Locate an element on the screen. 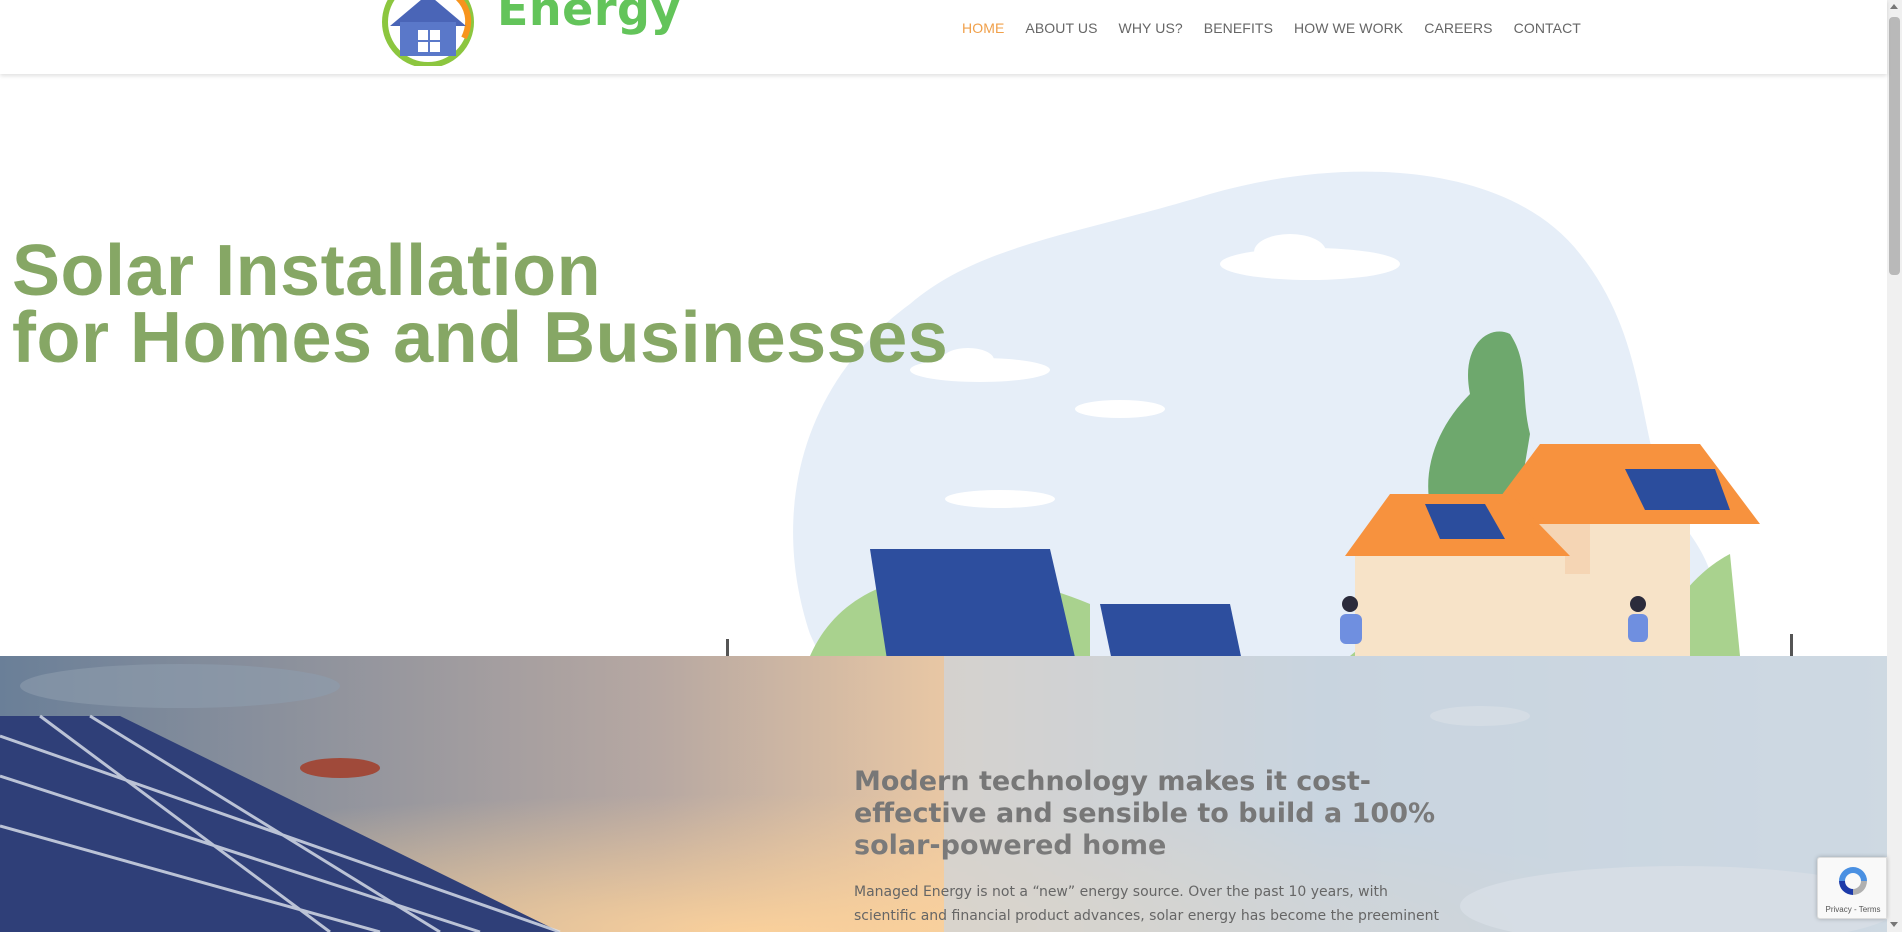  recaptcha-icon is located at coordinates (1853, 881).